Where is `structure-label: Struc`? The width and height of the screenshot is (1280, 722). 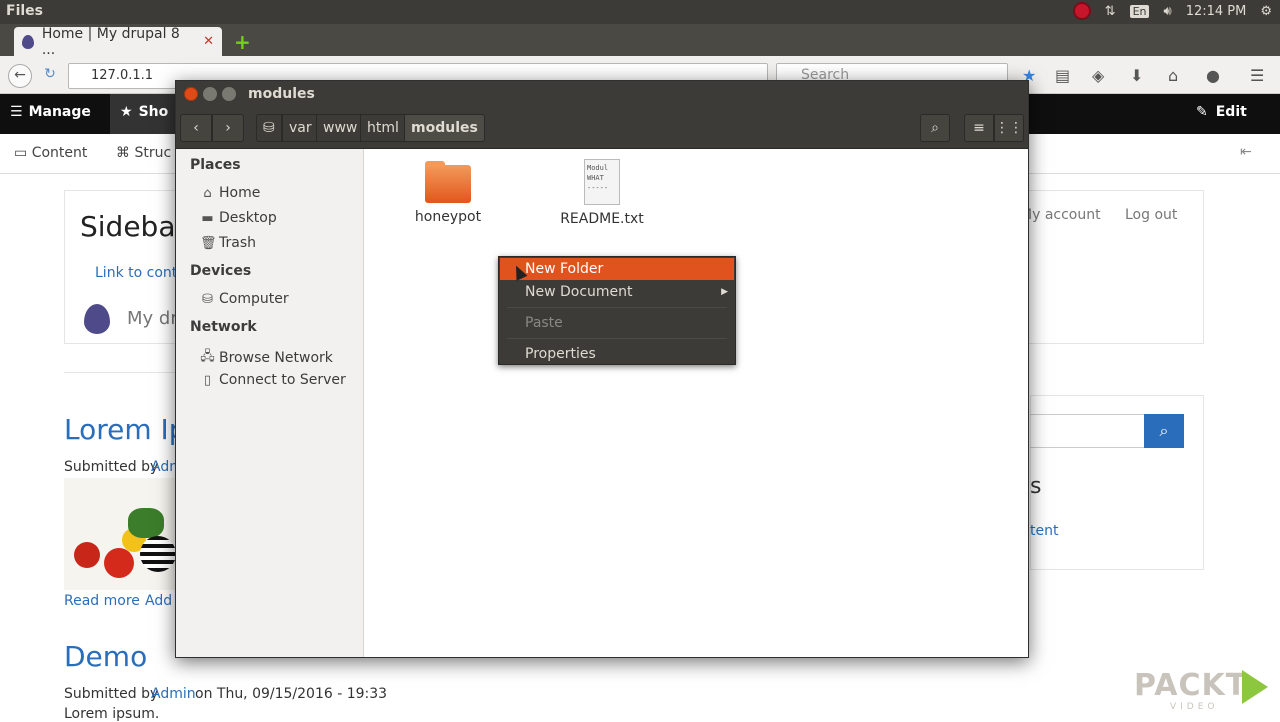
structure-label: Struc is located at coordinates (153, 153).